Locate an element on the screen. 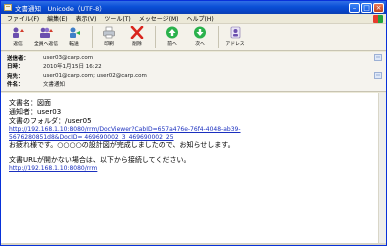 Image resolution: width=387 pixels, height=246 pixels. print-button: 印刷 is located at coordinates (109, 37).